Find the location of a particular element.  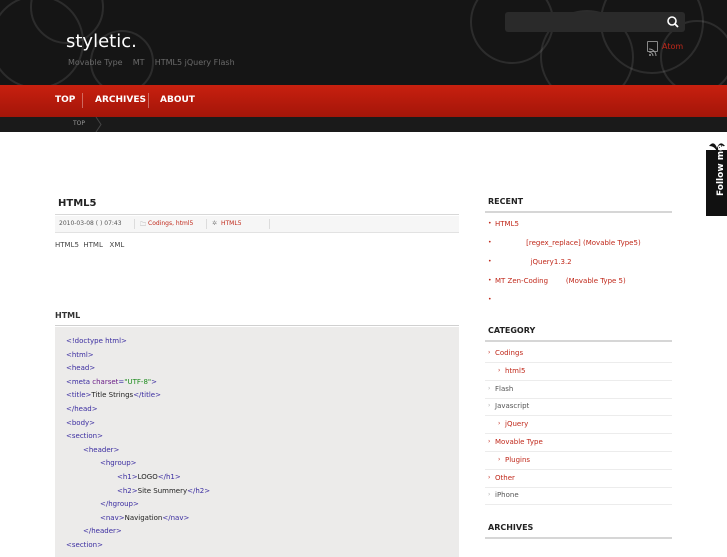

code-line: <h1>LOGO</h1> is located at coordinates (149, 477).